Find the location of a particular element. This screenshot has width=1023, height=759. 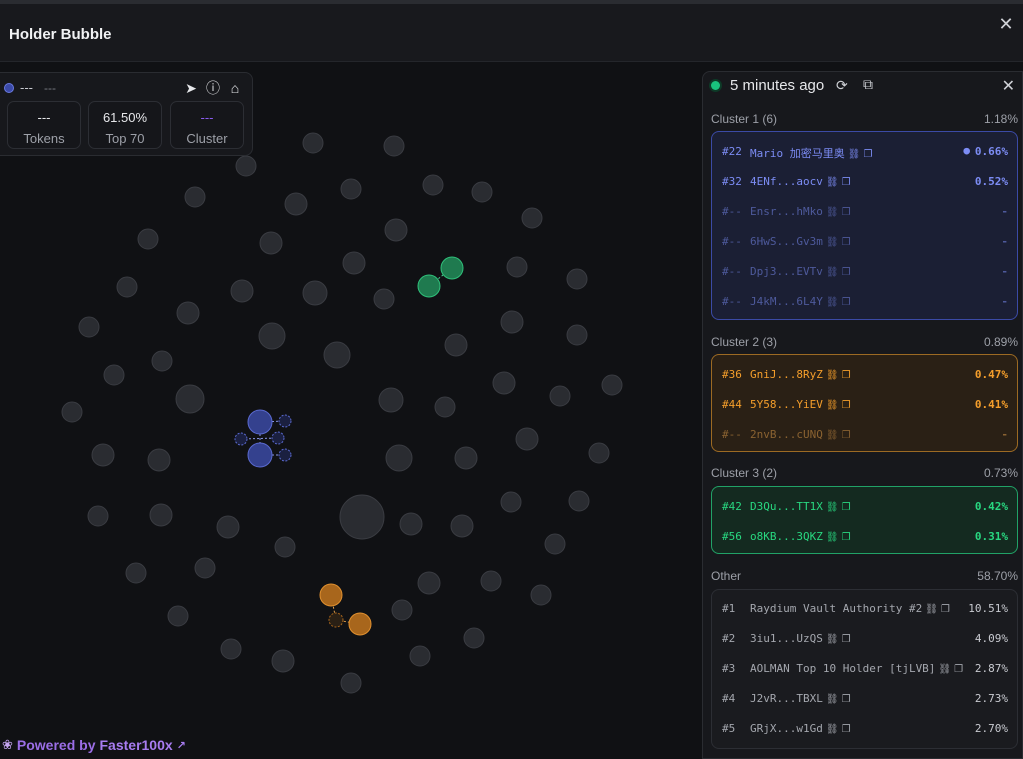

holder-address: GRjX...w1Gd is located at coordinates (786, 728).